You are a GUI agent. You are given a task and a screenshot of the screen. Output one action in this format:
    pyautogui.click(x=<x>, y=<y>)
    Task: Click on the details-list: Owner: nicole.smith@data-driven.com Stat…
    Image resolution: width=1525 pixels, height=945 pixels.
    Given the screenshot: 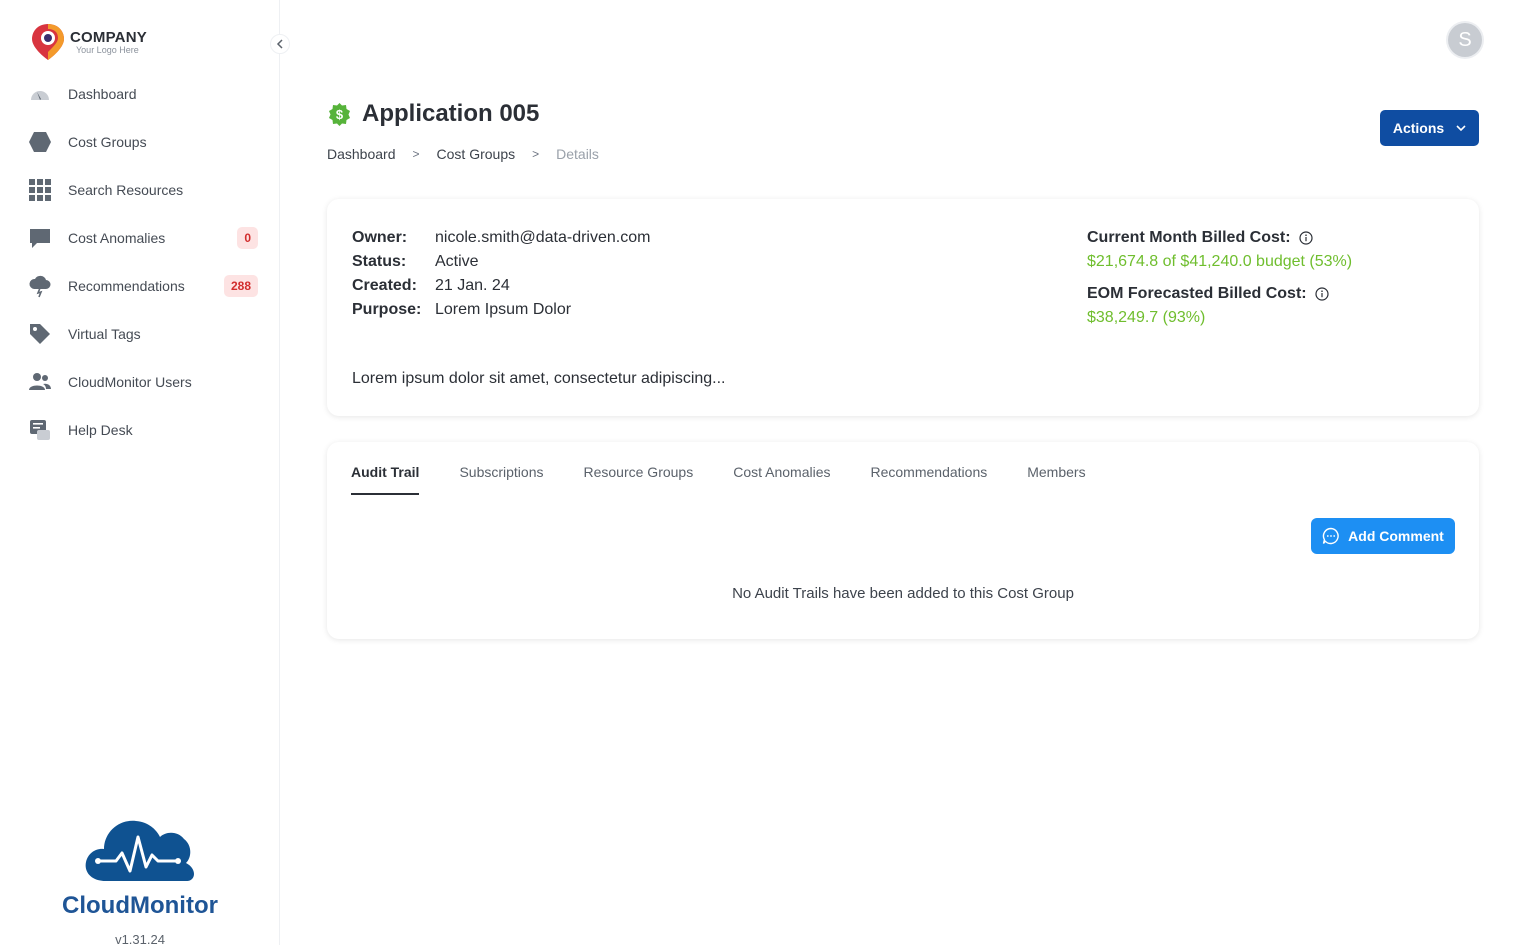 What is the action you would take?
    pyautogui.click(x=501, y=274)
    